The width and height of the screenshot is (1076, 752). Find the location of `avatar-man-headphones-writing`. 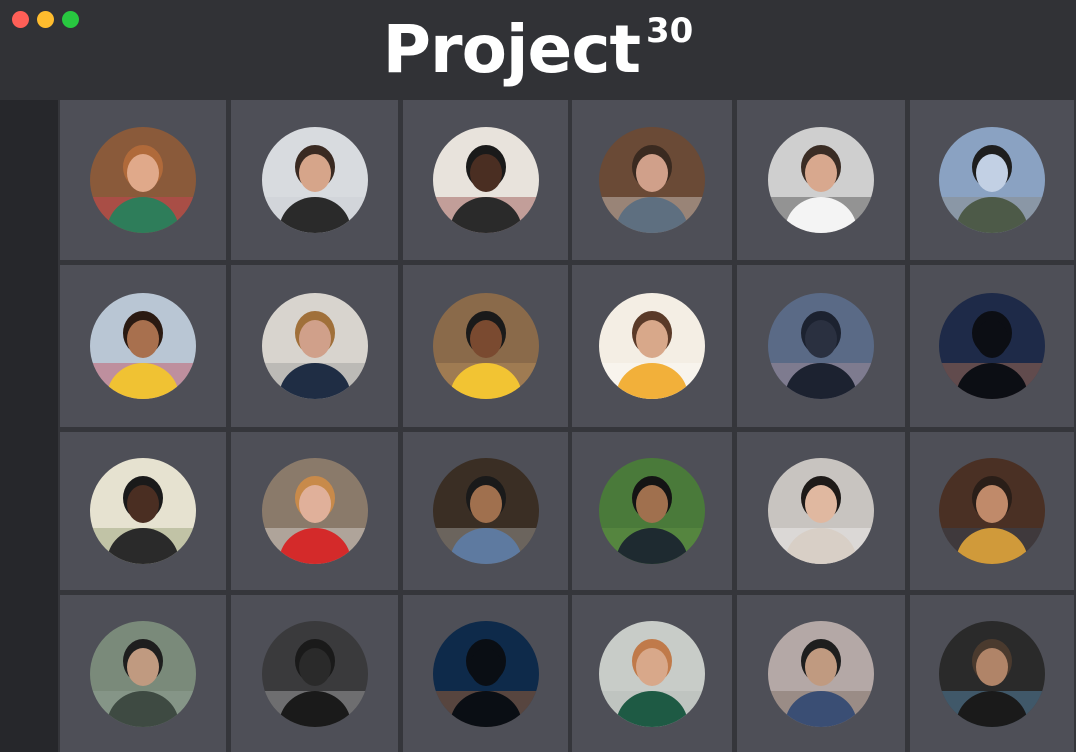

avatar-man-headphones-writing is located at coordinates (486, 180).